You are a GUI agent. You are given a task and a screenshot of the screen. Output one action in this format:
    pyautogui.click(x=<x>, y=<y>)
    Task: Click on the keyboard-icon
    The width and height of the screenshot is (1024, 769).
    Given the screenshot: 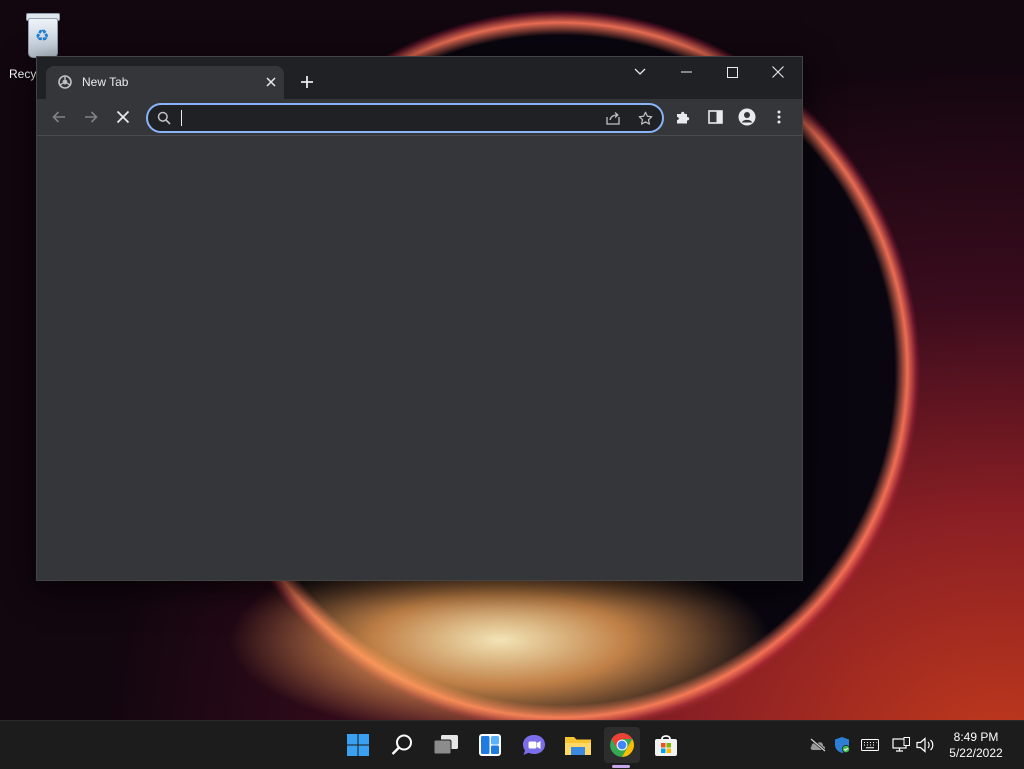 What is the action you would take?
    pyautogui.click(x=870, y=745)
    